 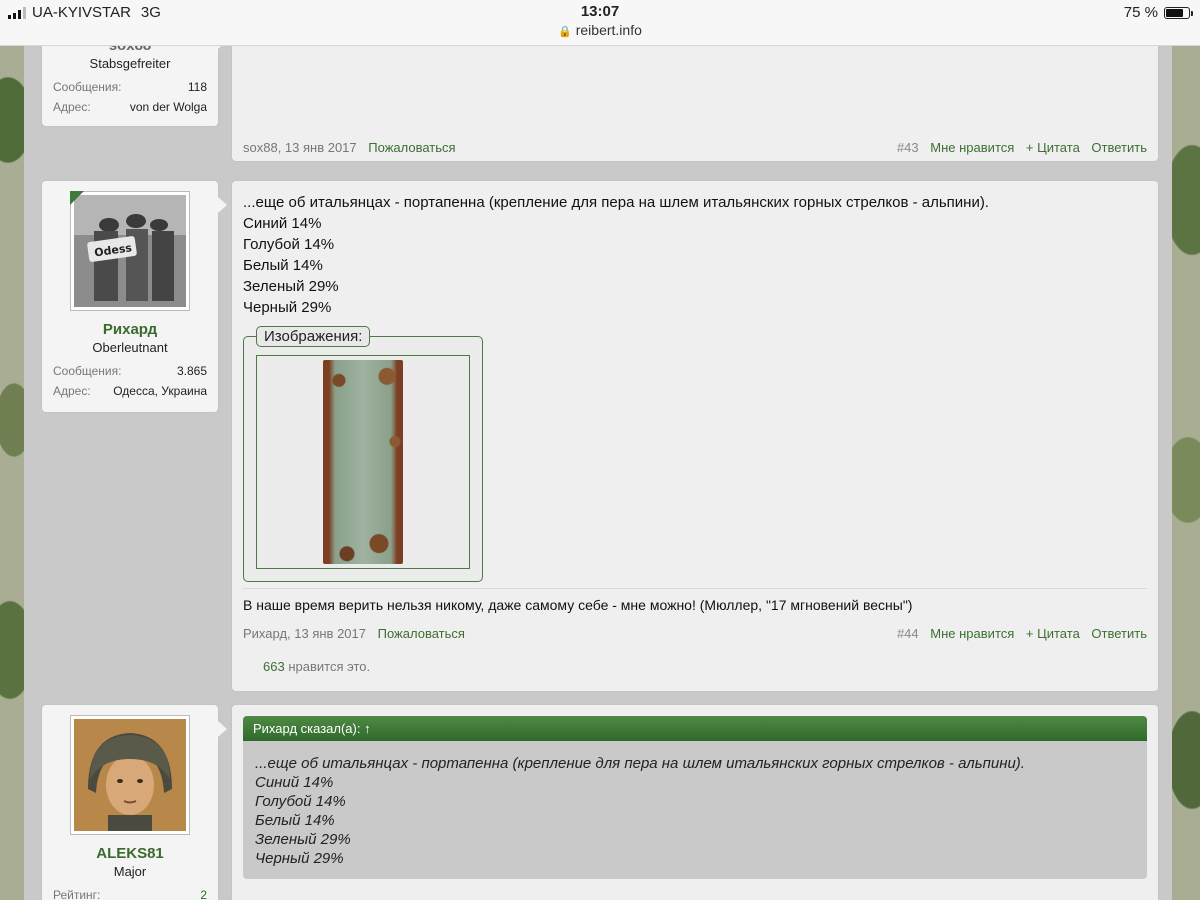 I want to click on message-line: Белый 14%, so click(x=283, y=265).